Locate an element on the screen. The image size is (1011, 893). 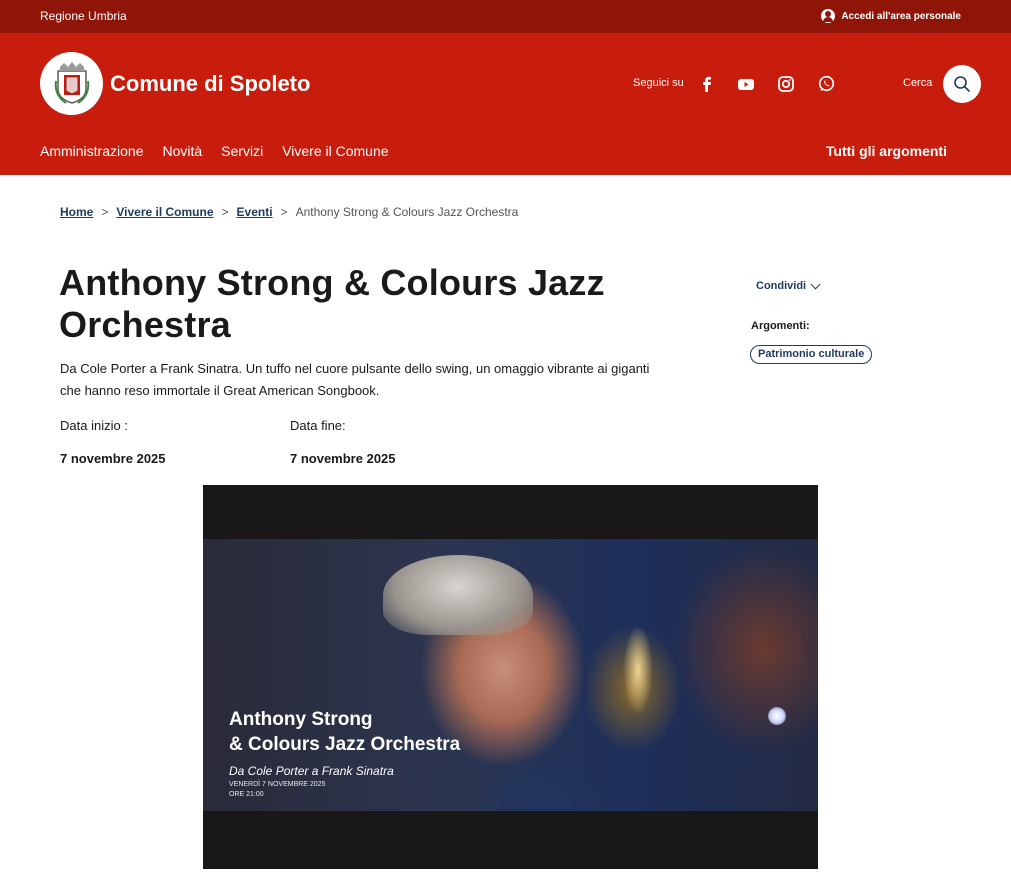
search-icon is located at coordinates (962, 84).